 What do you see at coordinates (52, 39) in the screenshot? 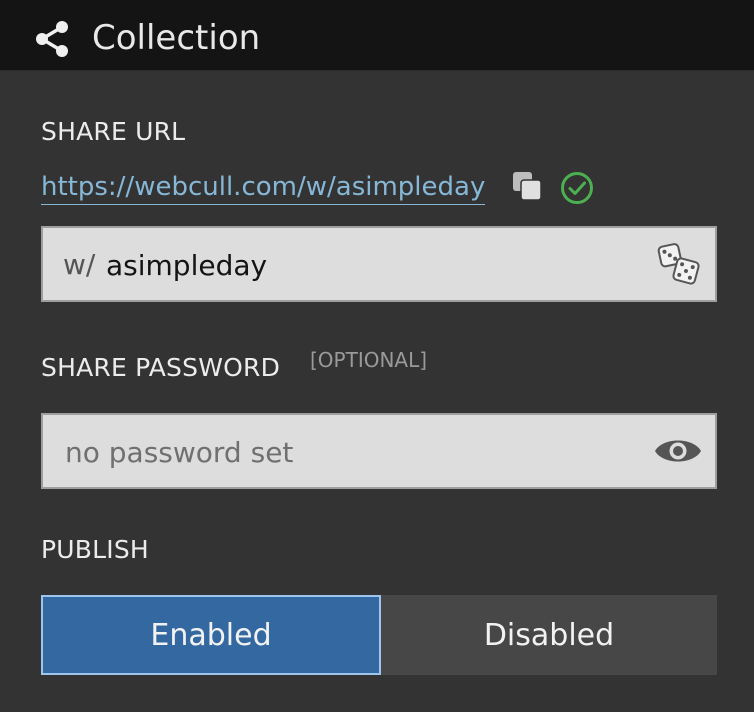
I see `share-icon` at bounding box center [52, 39].